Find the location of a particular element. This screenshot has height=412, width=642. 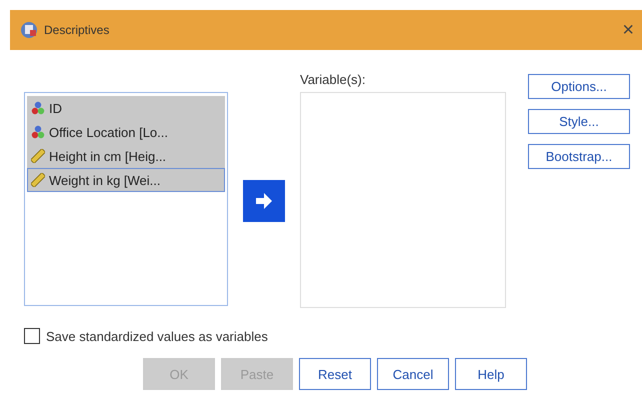

dialog-button: Reset is located at coordinates (335, 374).